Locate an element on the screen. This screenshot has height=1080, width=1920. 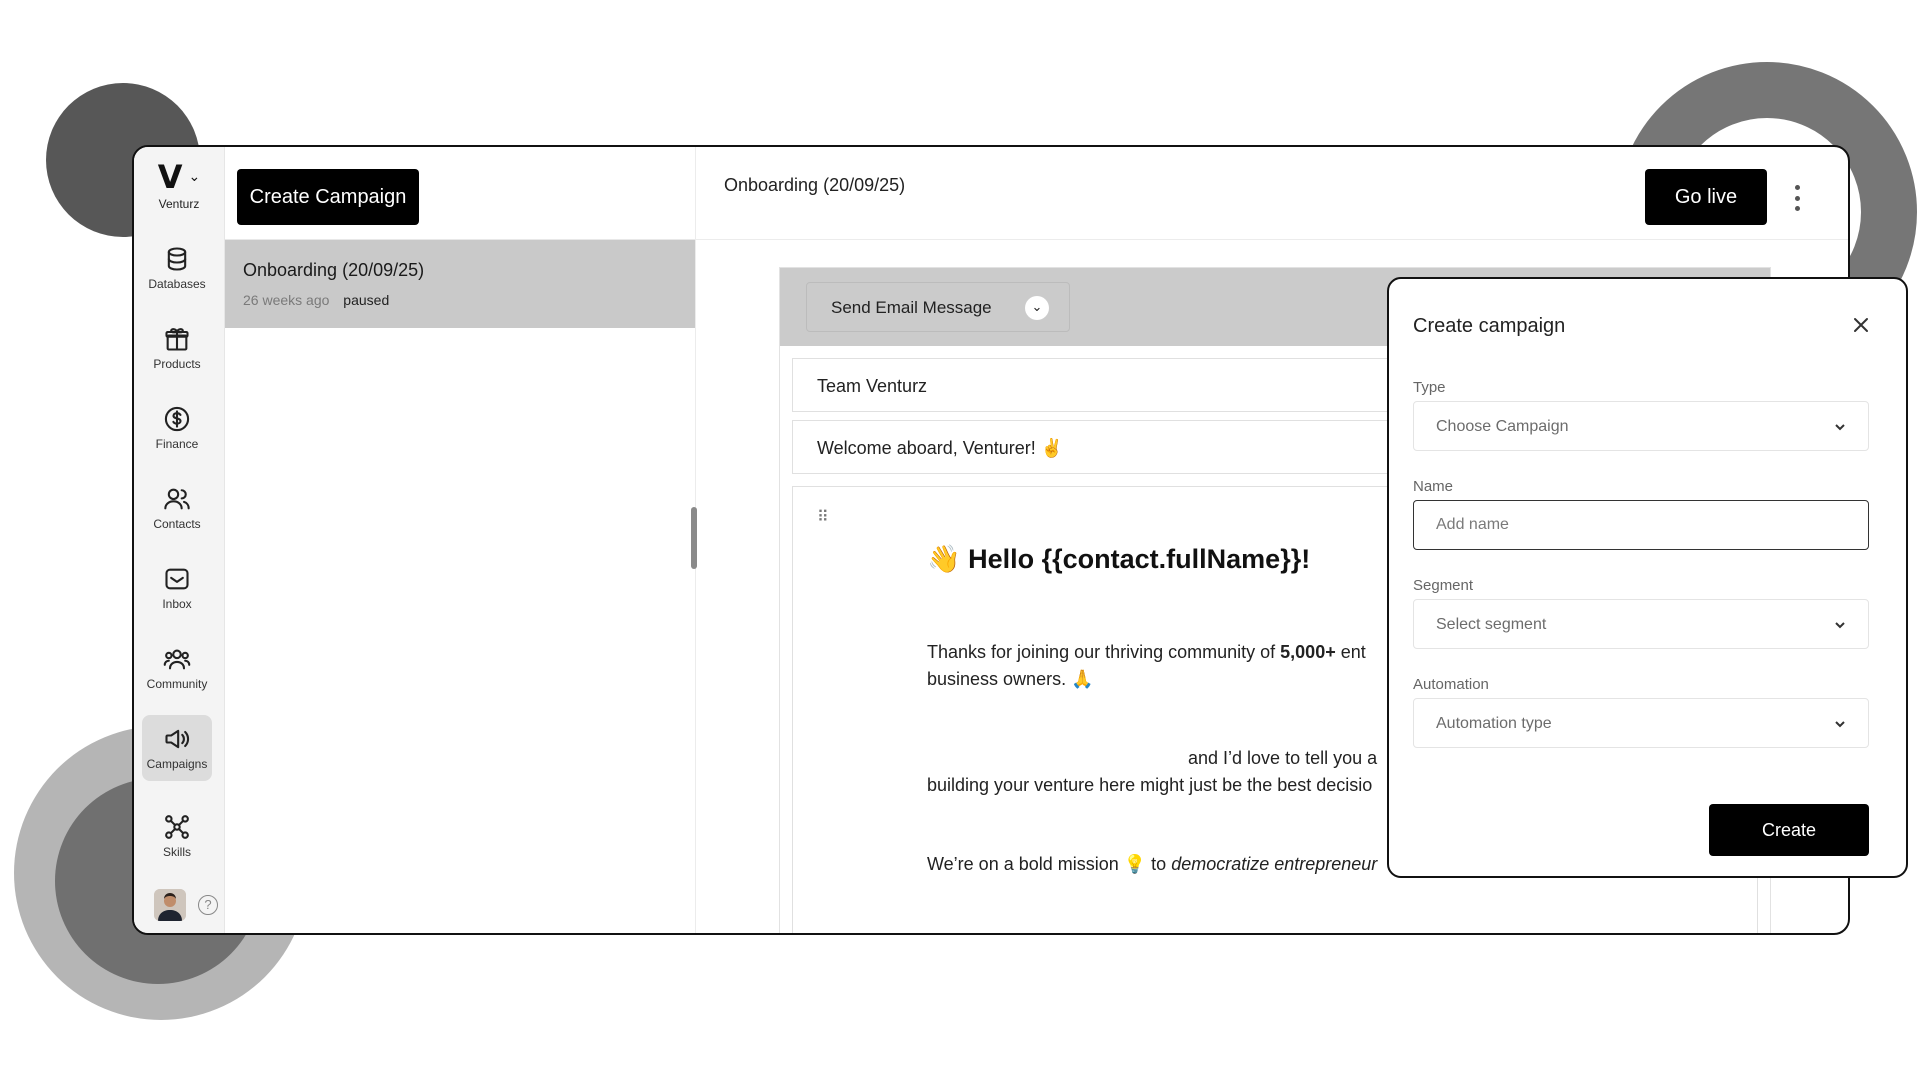
avatar is located at coordinates (170, 905).